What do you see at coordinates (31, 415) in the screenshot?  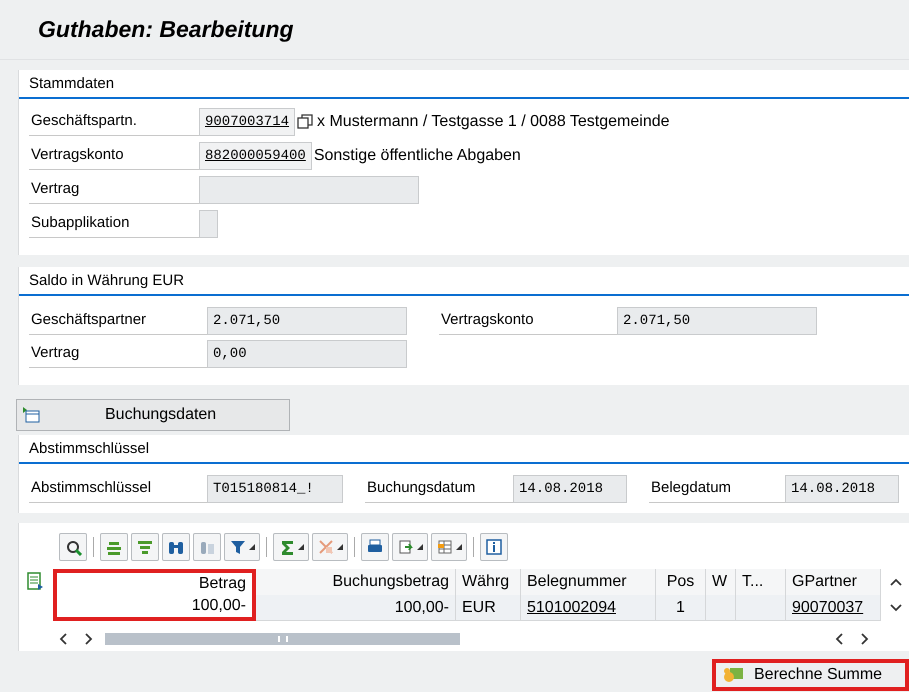 I see `panel-toggle-icon` at bounding box center [31, 415].